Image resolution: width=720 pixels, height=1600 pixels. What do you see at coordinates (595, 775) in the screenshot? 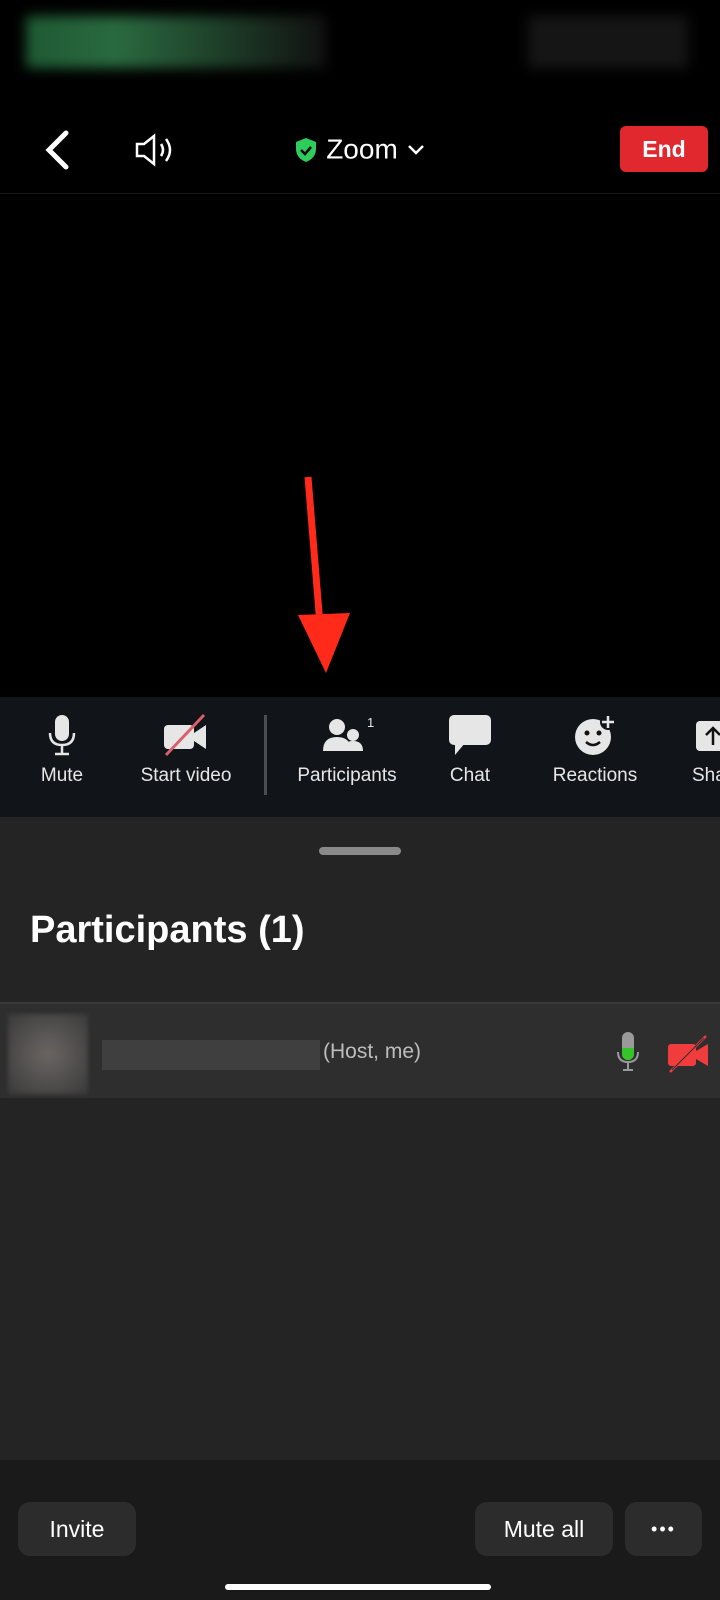
I see `reactions-label: Reactions` at bounding box center [595, 775].